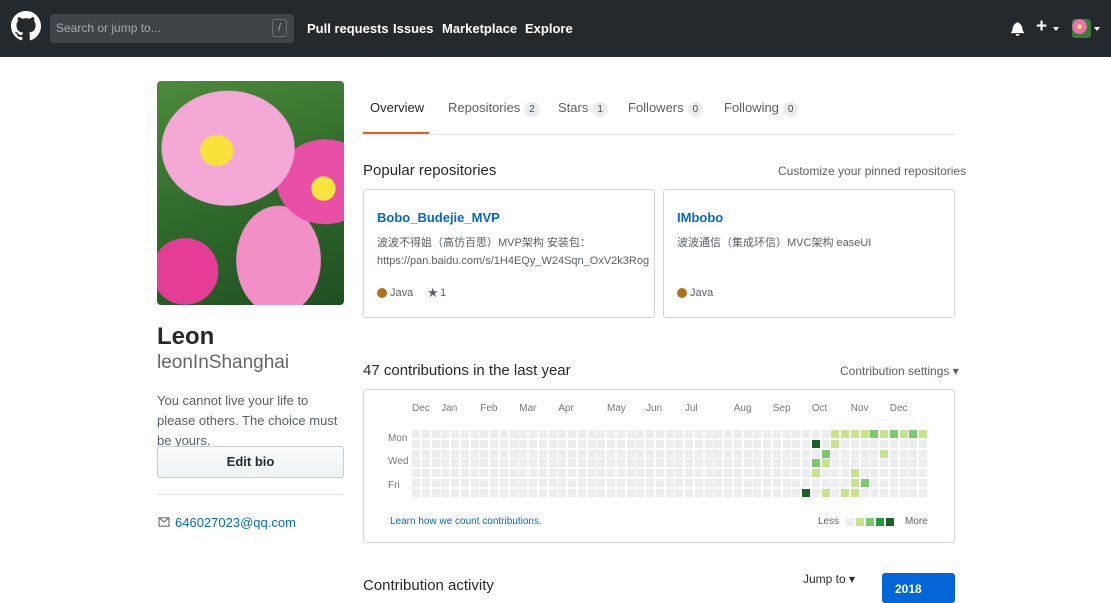  I want to click on nav-issues: Issues, so click(413, 28).